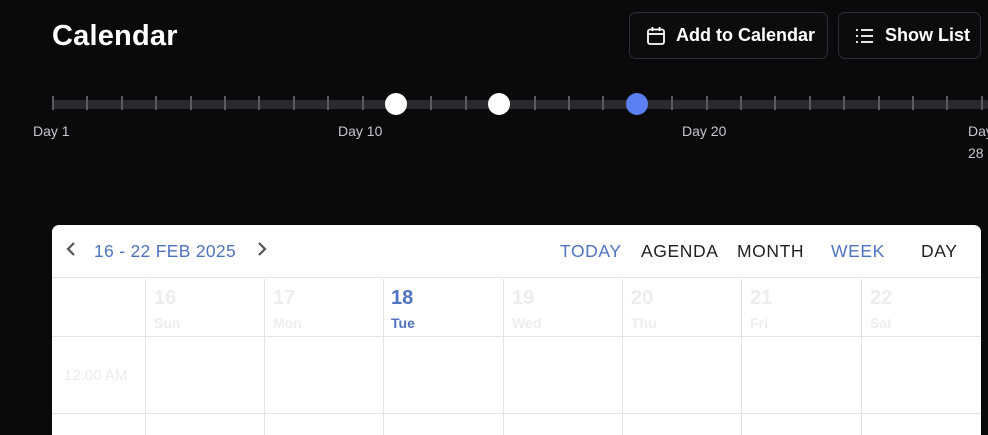 This screenshot has height=435, width=988. I want to click on timeline-track, so click(520, 104).